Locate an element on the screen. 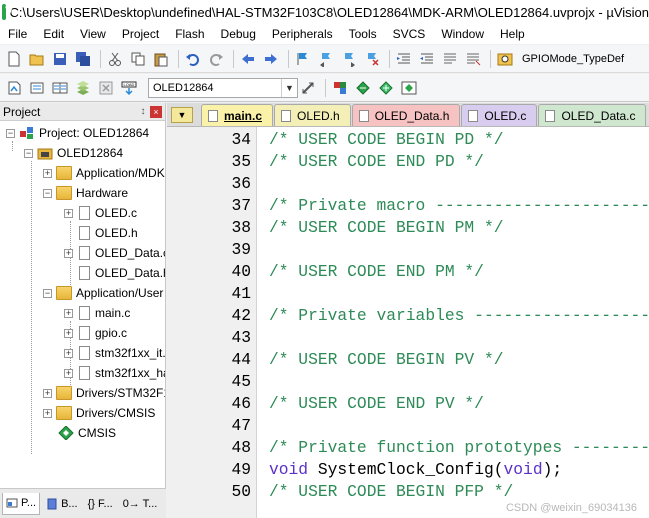 This screenshot has width=649, height=518. tab-oled-c: OLED.c is located at coordinates (499, 115).